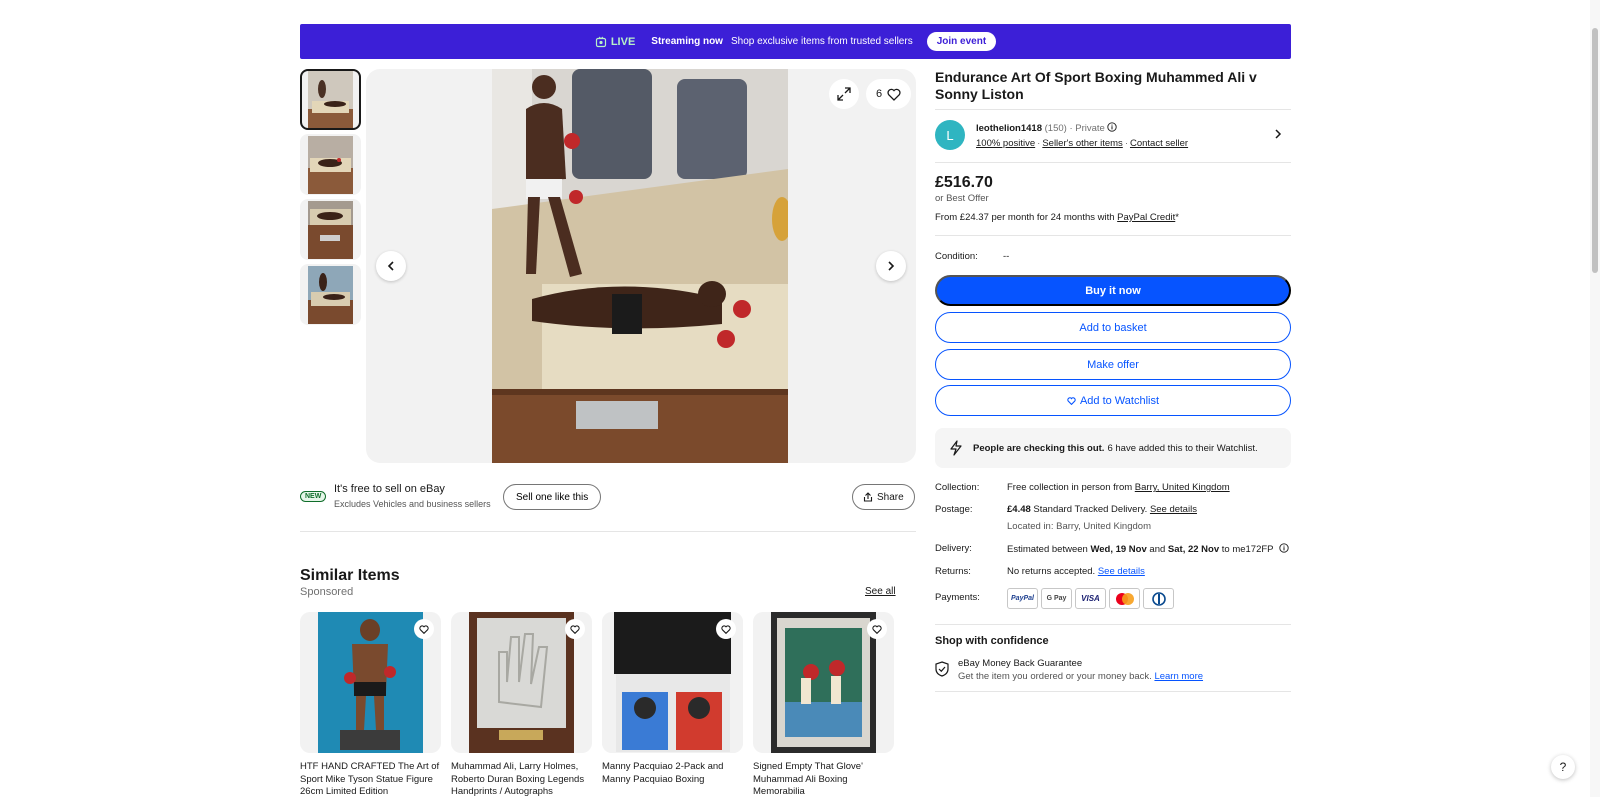 The width and height of the screenshot is (1600, 797). What do you see at coordinates (1173, 509) in the screenshot?
I see `postage-see-details-link: See details` at bounding box center [1173, 509].